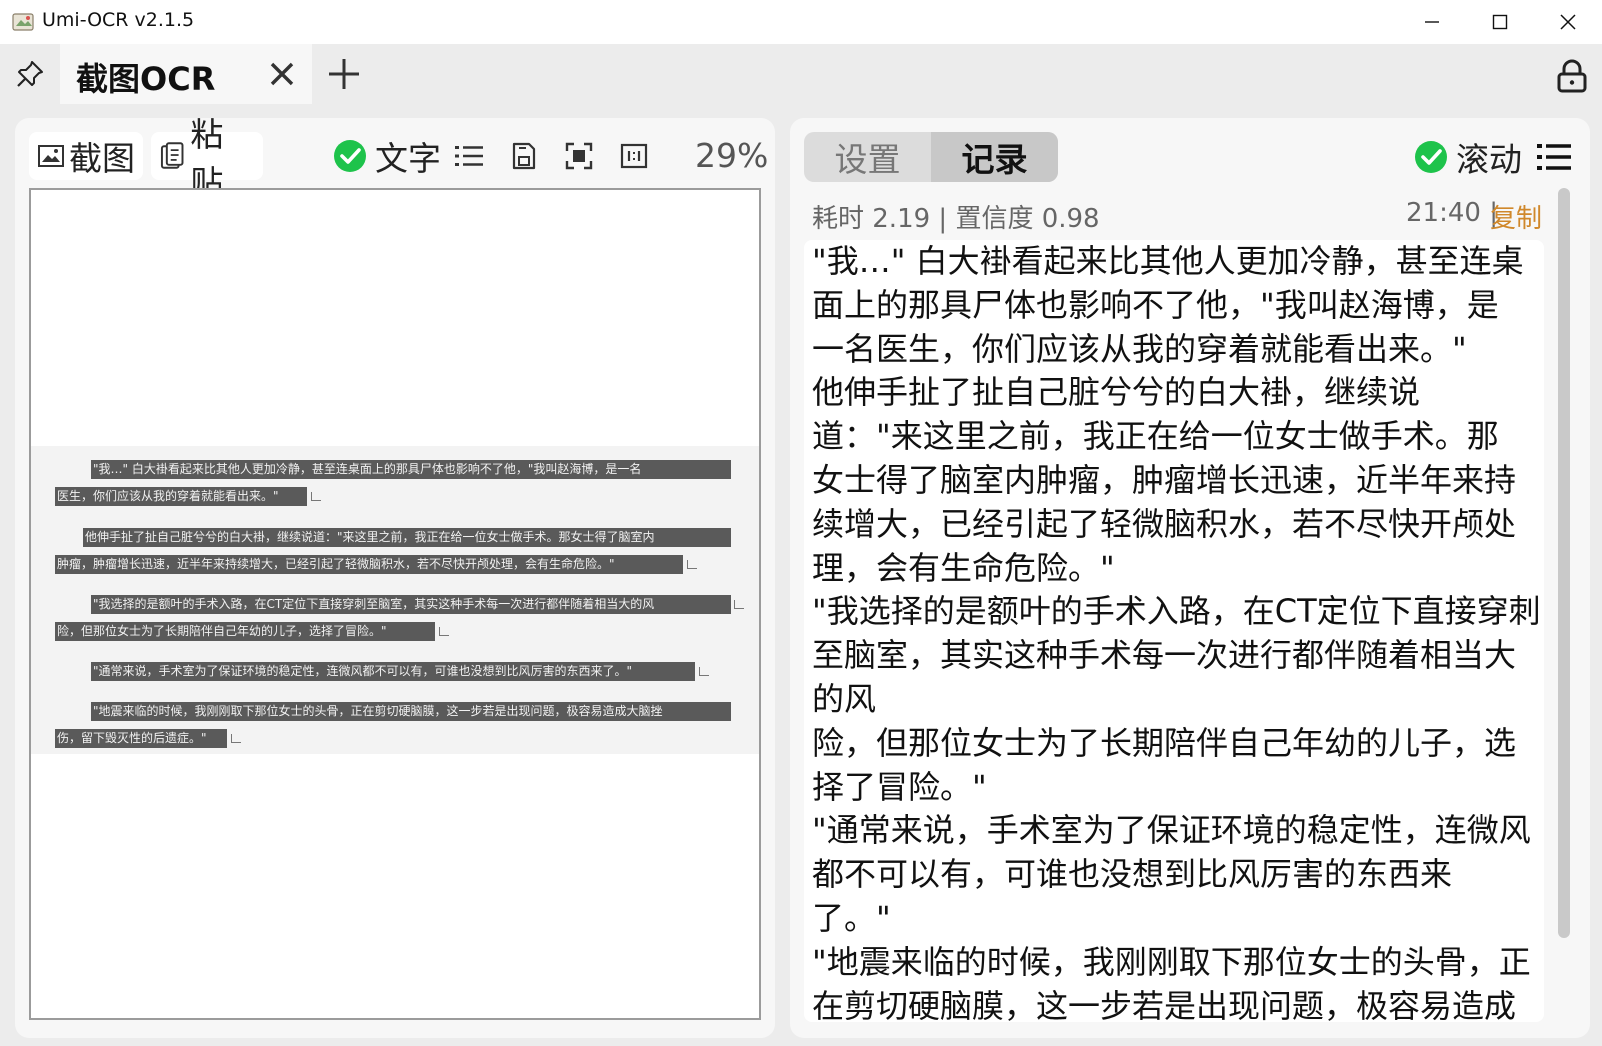  Describe the element at coordinates (141, 738) in the screenshot. I see `preview-text-line: 伤，留下毁灭性的后遗症。"` at that location.